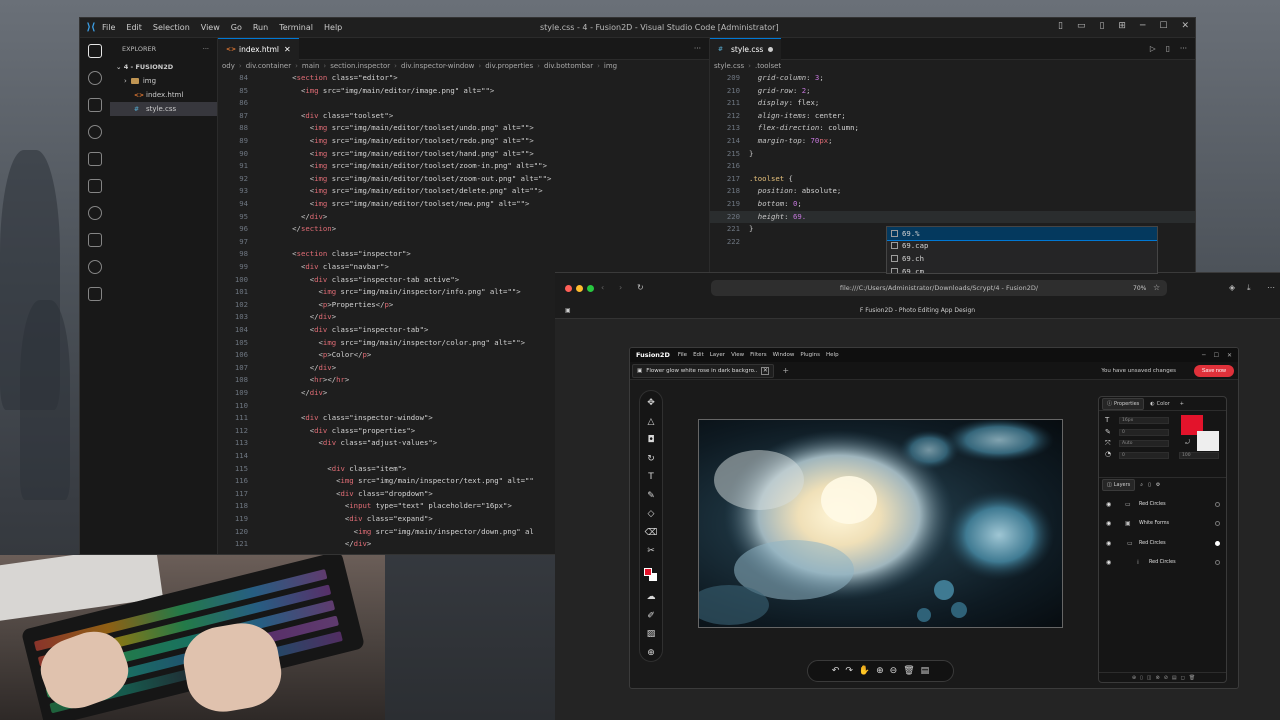  Describe the element at coordinates (651, 422) in the screenshot. I see `triangle-icon: △` at that location.